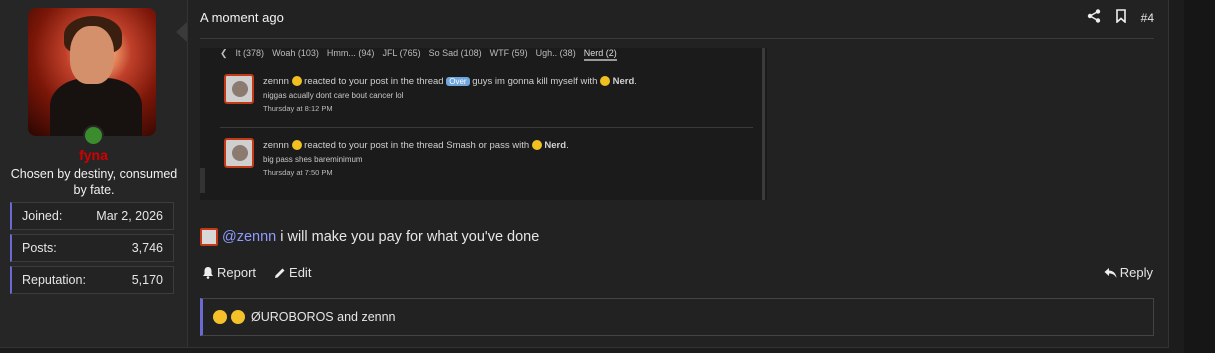  Describe the element at coordinates (455, 53) in the screenshot. I see `reaction-tab: So Sad (108)` at that location.